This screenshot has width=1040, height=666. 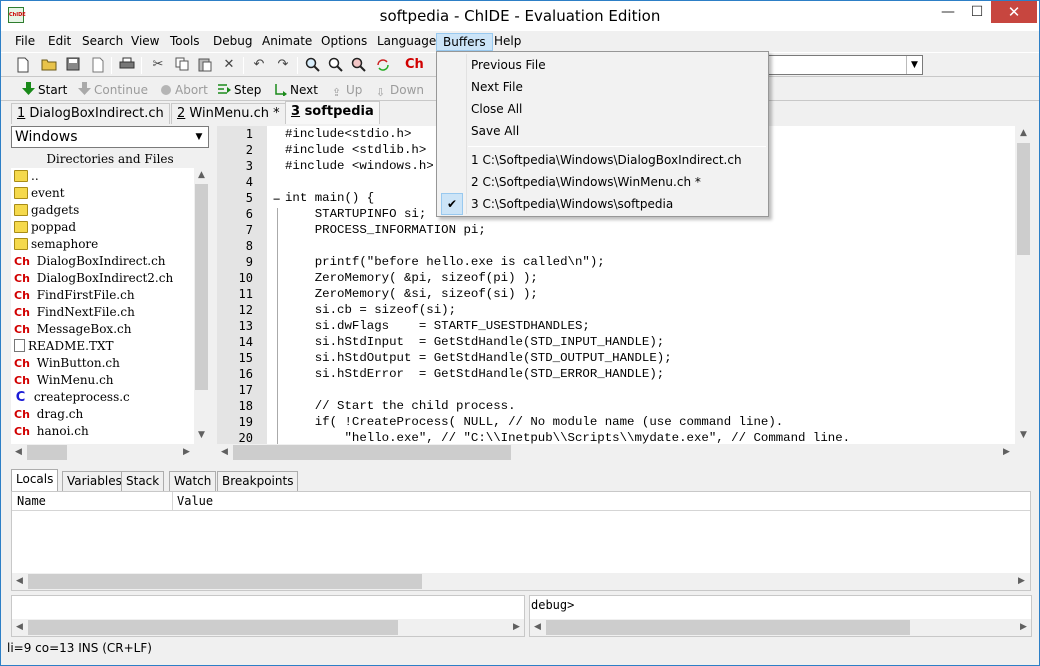 What do you see at coordinates (346, 90) in the screenshot?
I see `up-button: ⇪ Up` at bounding box center [346, 90].